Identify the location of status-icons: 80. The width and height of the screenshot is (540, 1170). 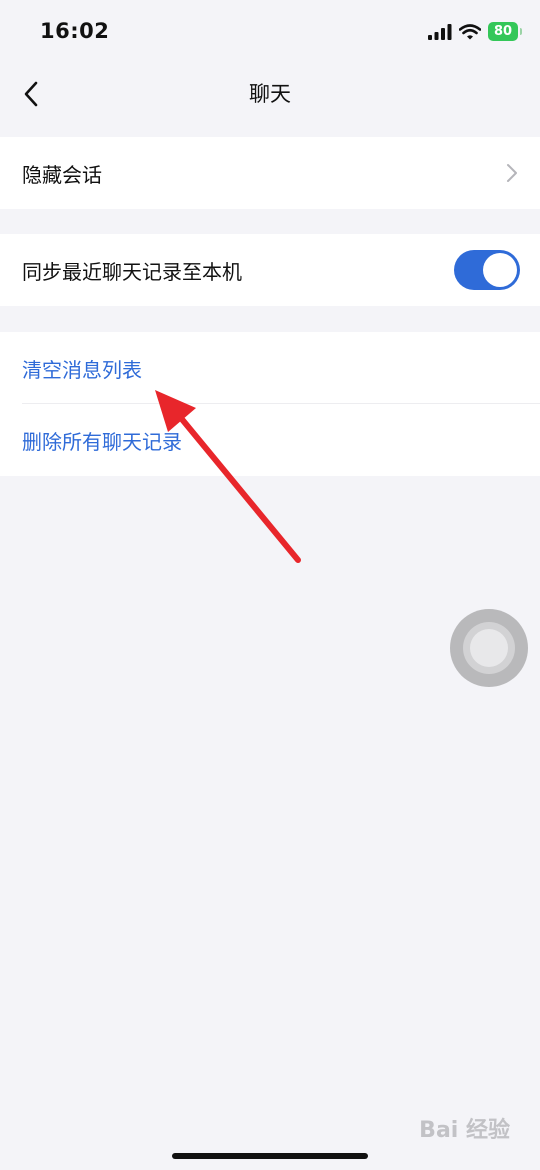
(475, 31).